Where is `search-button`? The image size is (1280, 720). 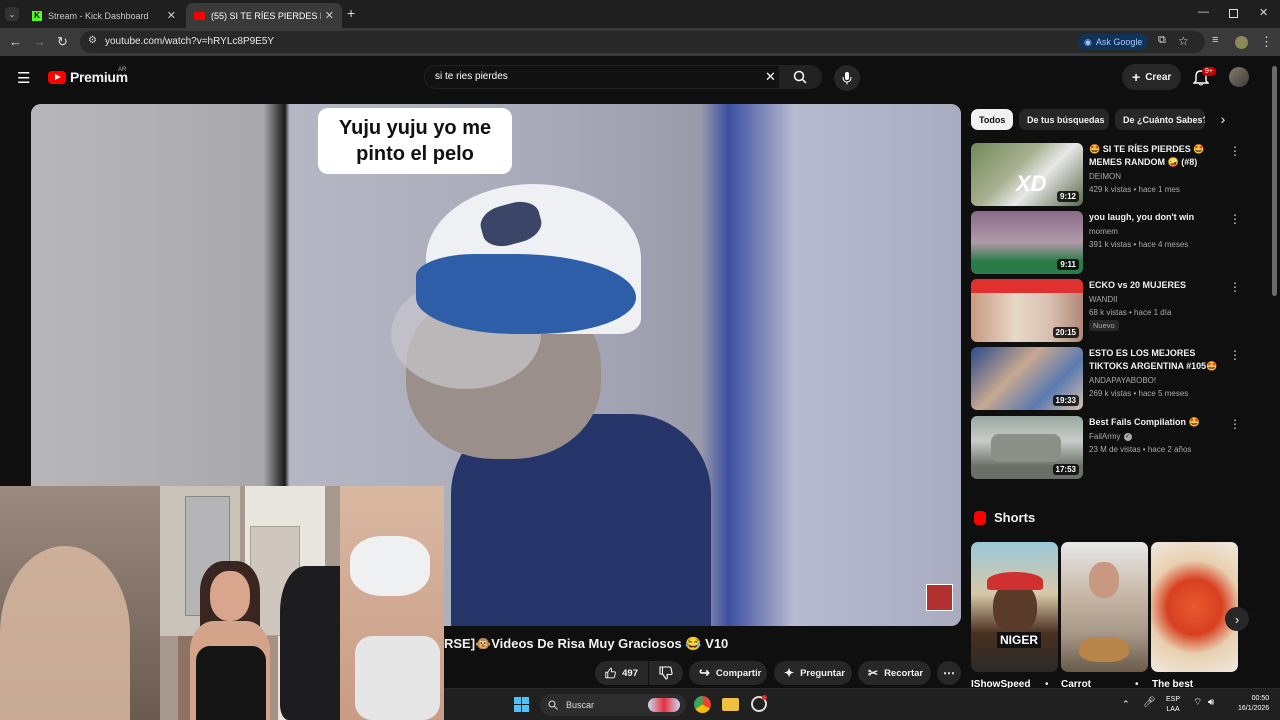
search-button is located at coordinates (800, 77).